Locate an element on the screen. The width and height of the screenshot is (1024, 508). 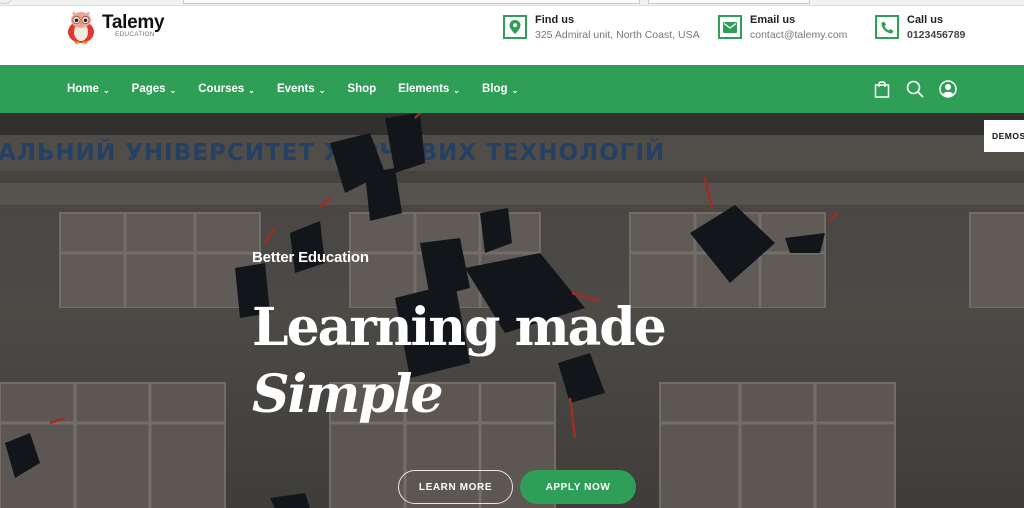
nav-item-courses: Courses ⌄ is located at coordinates (226, 89).